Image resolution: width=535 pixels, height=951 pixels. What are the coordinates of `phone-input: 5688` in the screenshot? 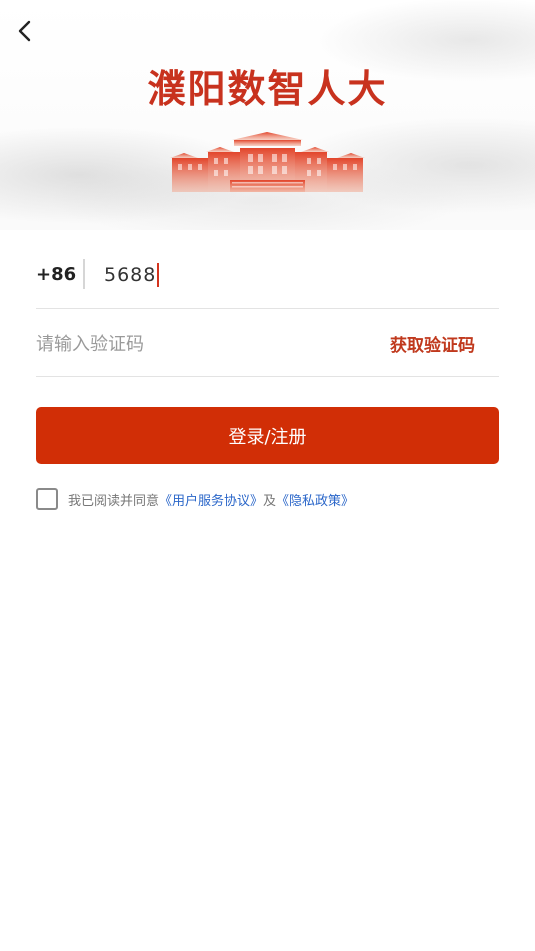 It's located at (132, 275).